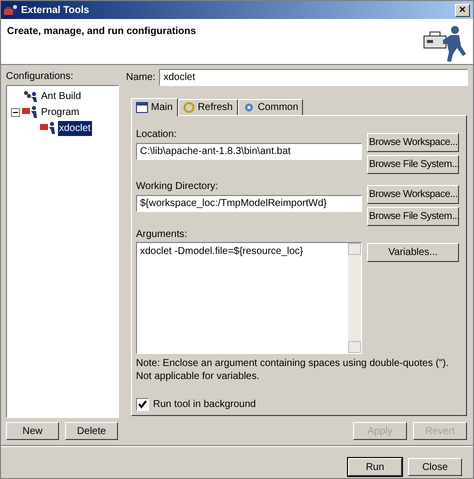 This screenshot has height=479, width=474. What do you see at coordinates (354, 347) in the screenshot?
I see `scroll-down-icon` at bounding box center [354, 347].